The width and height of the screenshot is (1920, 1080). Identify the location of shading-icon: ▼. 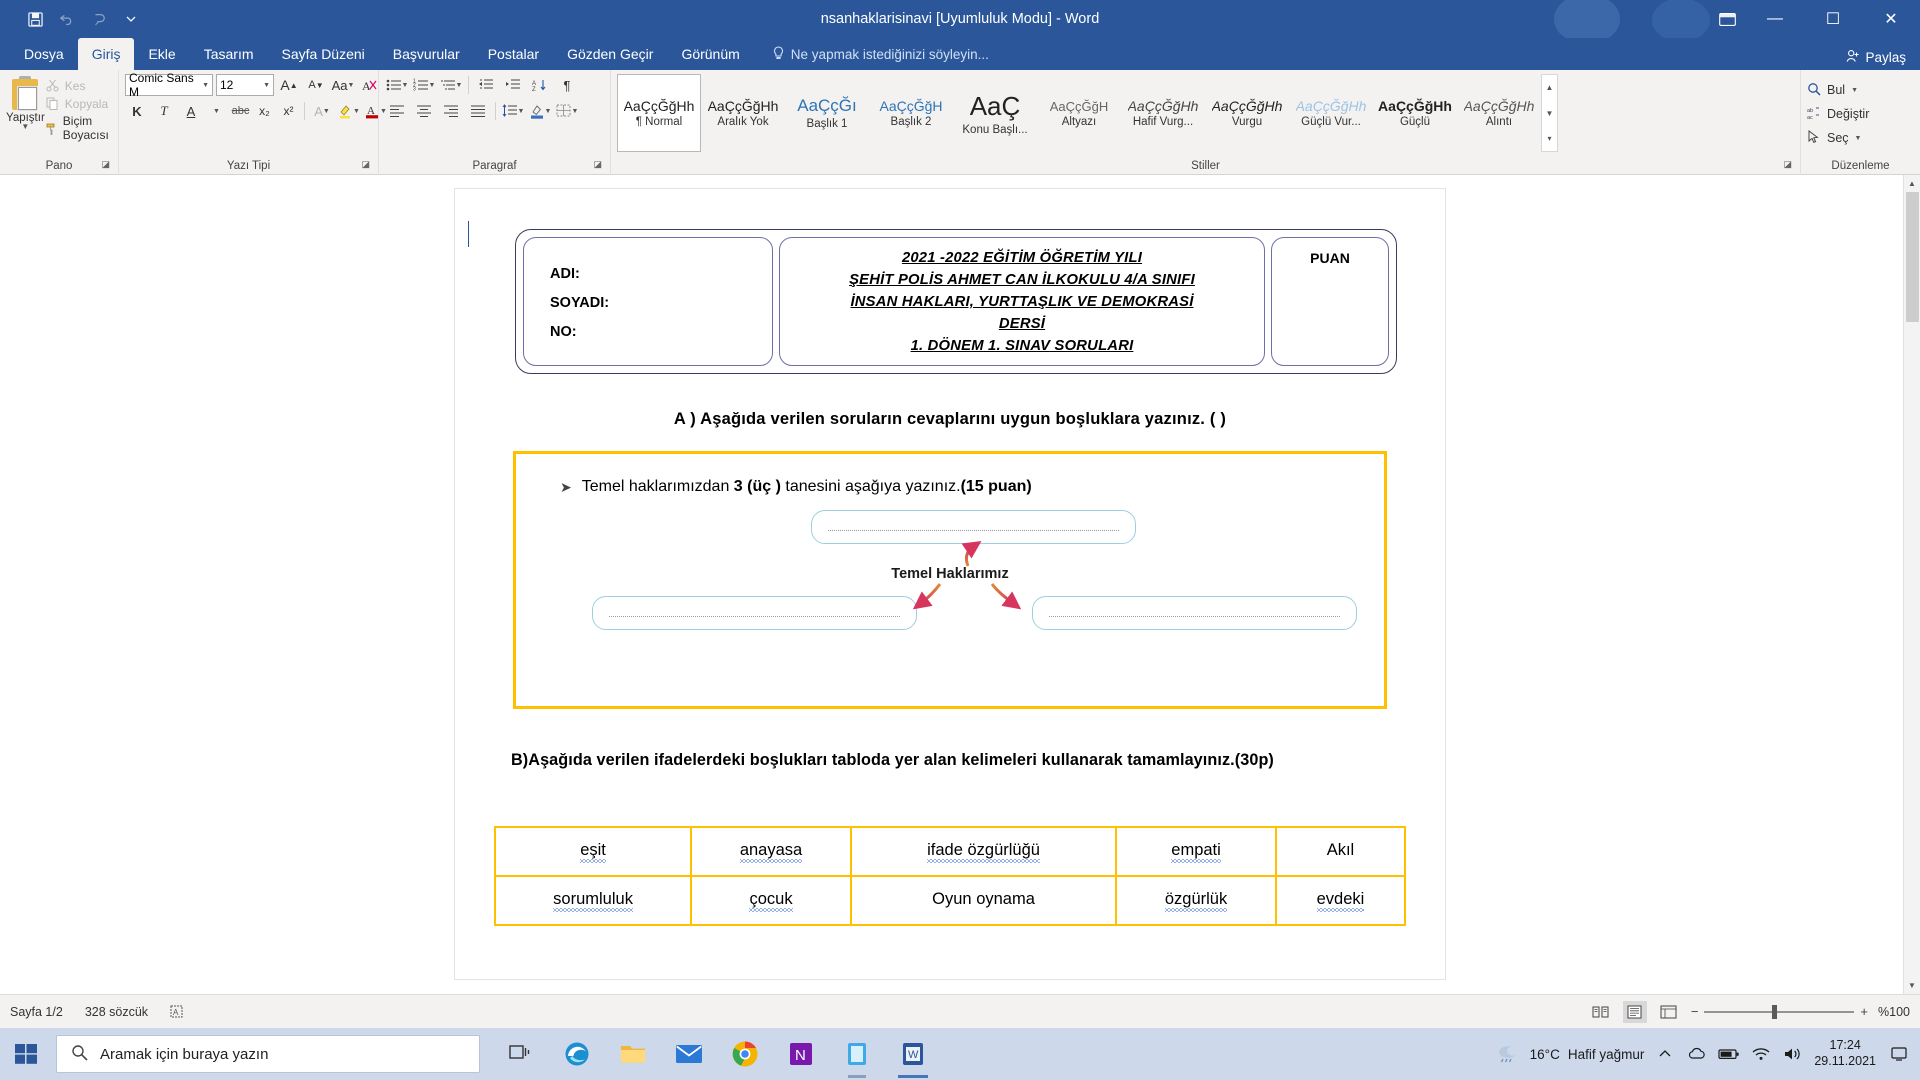
(540, 111).